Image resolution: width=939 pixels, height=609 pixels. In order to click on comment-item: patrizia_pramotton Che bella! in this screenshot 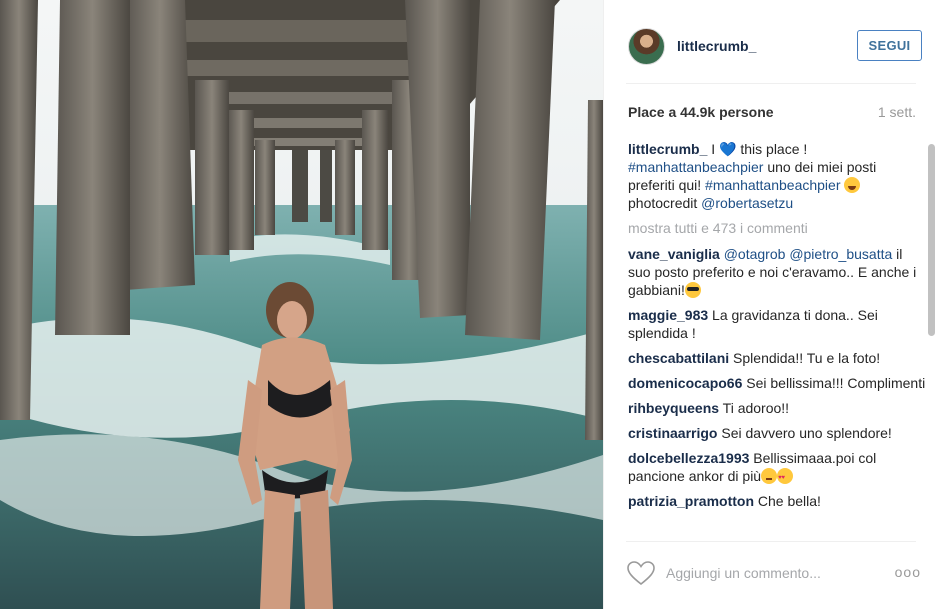, I will do `click(777, 501)`.